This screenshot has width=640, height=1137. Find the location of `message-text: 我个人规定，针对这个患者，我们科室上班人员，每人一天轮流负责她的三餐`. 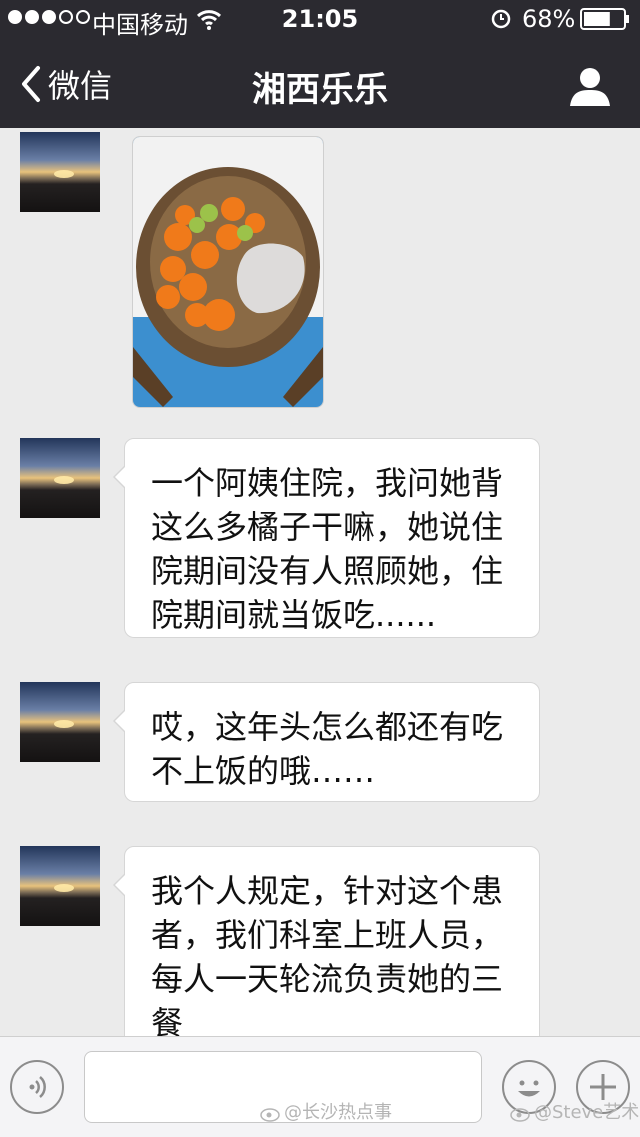

message-text: 我个人规定，针对这个患者，我们科室上班人员，每人一天轮流负责她的三餐 is located at coordinates (327, 954).